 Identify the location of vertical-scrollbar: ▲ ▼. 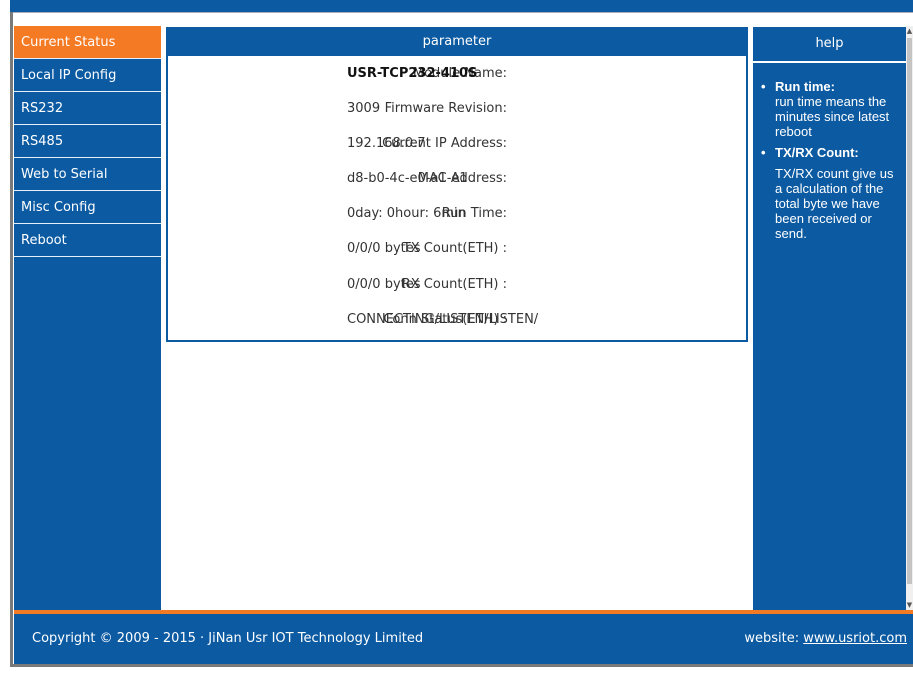
(909, 318).